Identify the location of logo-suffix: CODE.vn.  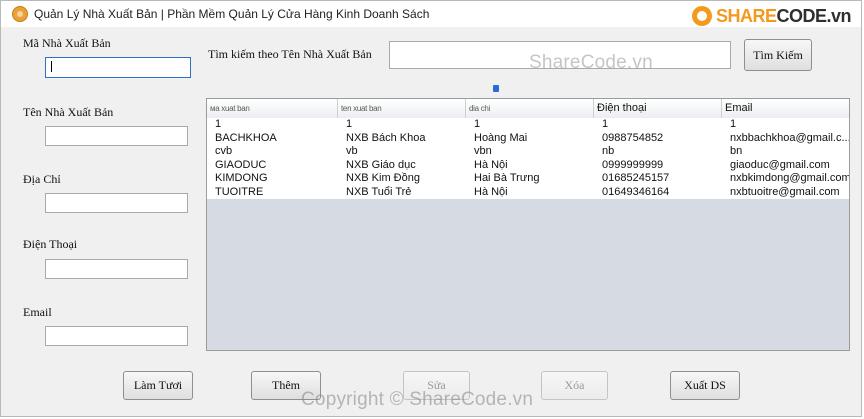
(813, 15).